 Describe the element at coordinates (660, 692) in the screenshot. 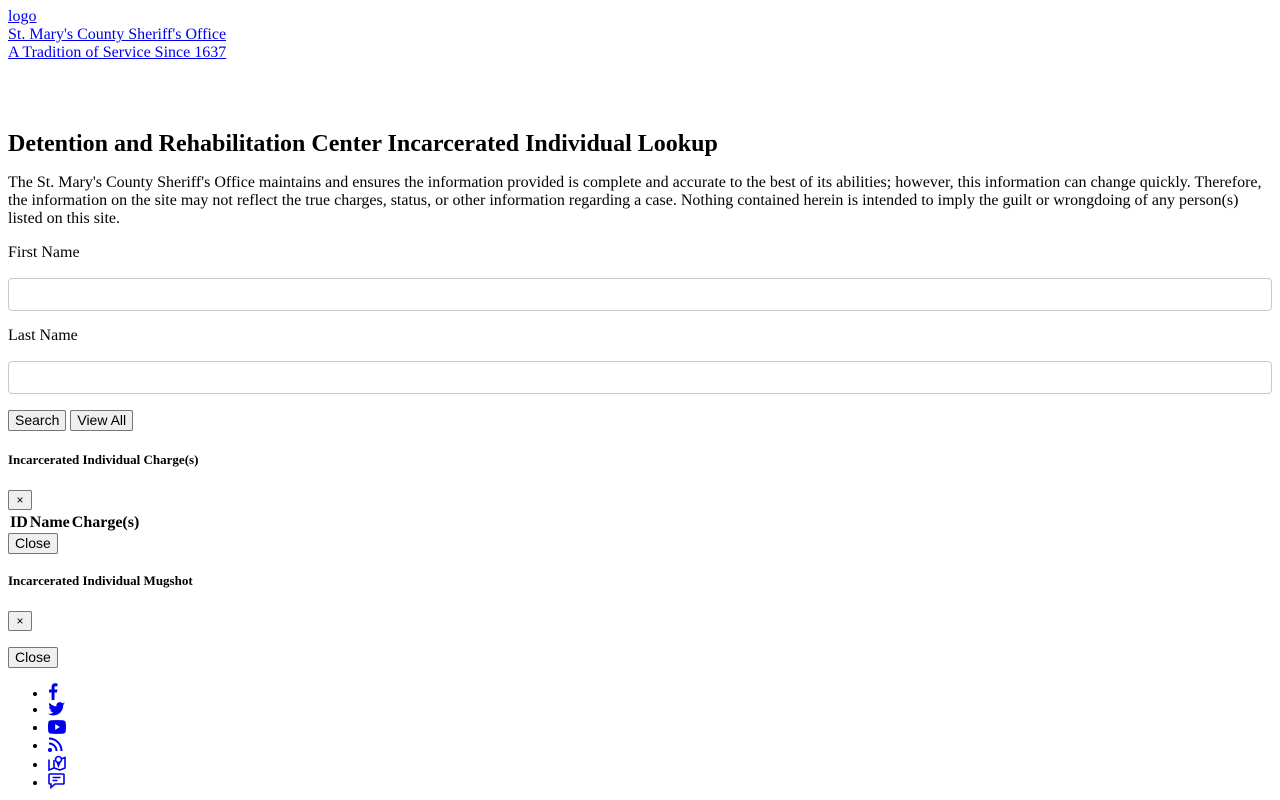

I see `social-item-facebook` at that location.